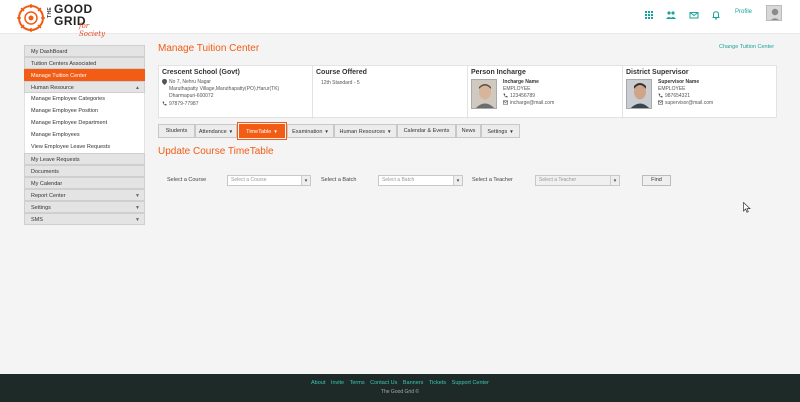  What do you see at coordinates (191, 96) in the screenshot?
I see `school-address-line3: Dharmapuri-600072` at bounding box center [191, 96].